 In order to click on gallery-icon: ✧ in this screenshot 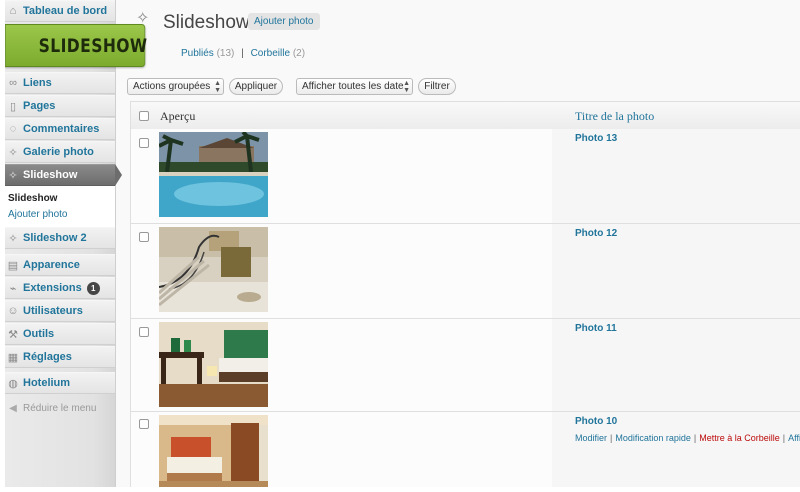, I will do `click(13, 152)`.